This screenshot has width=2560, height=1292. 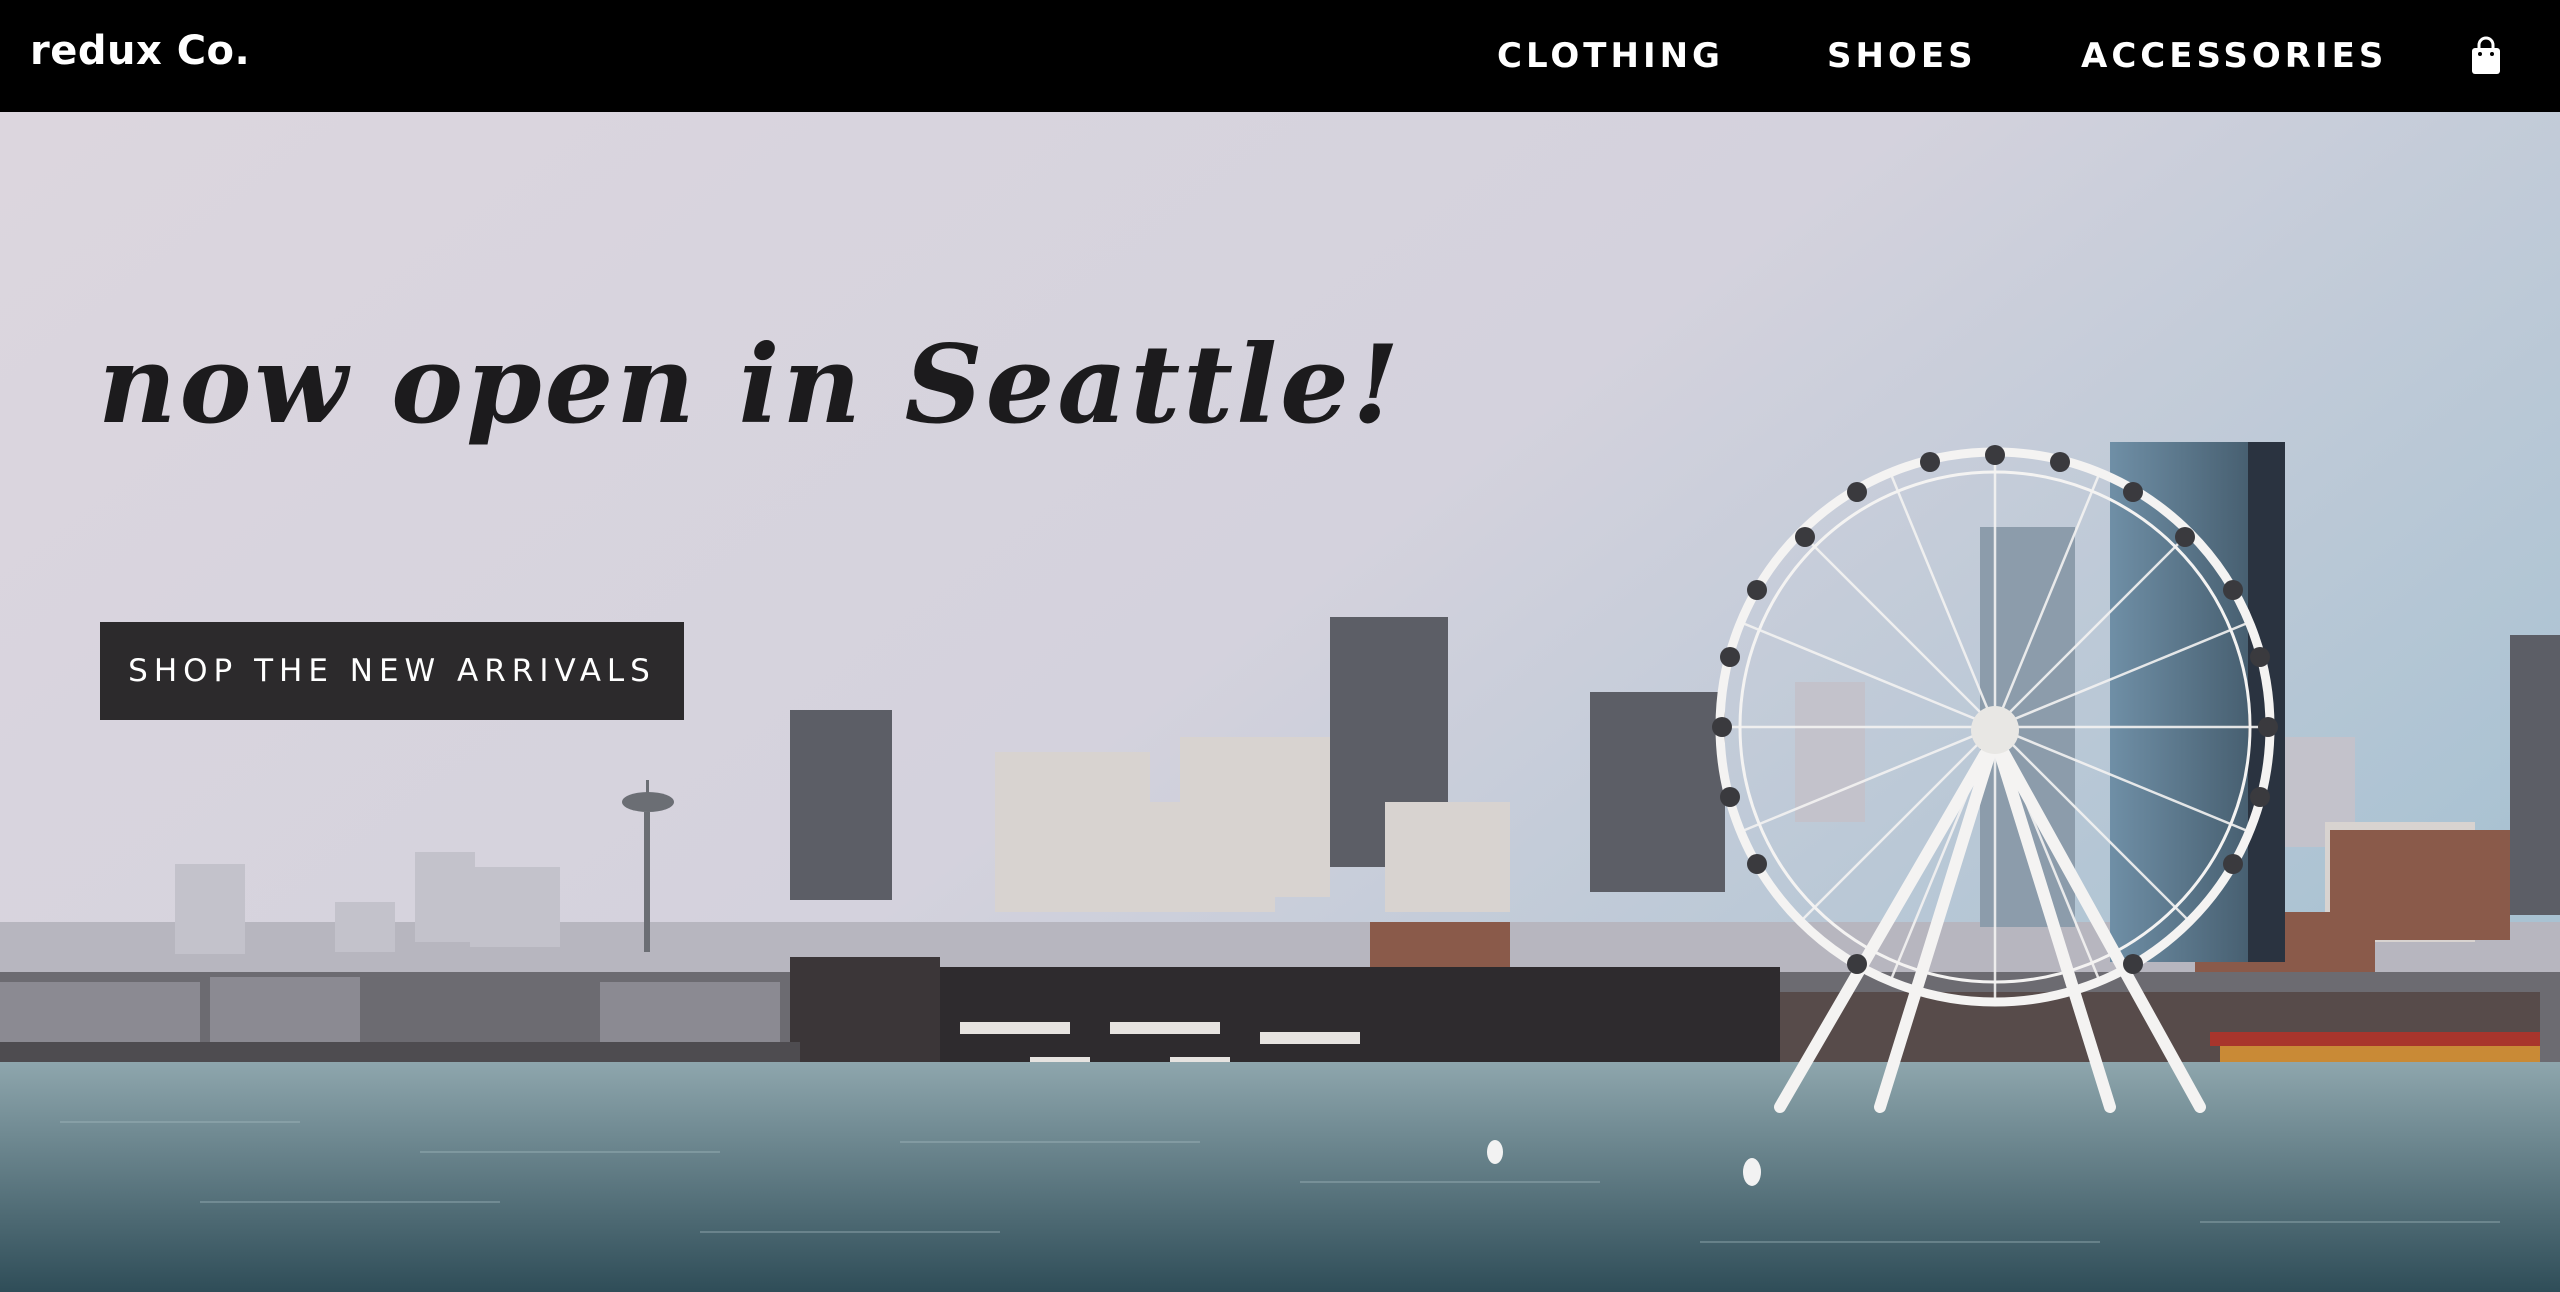 What do you see at coordinates (392, 671) in the screenshot?
I see `shop-new-arrivals-button: SHOP THE NEW ARRIVALS` at bounding box center [392, 671].